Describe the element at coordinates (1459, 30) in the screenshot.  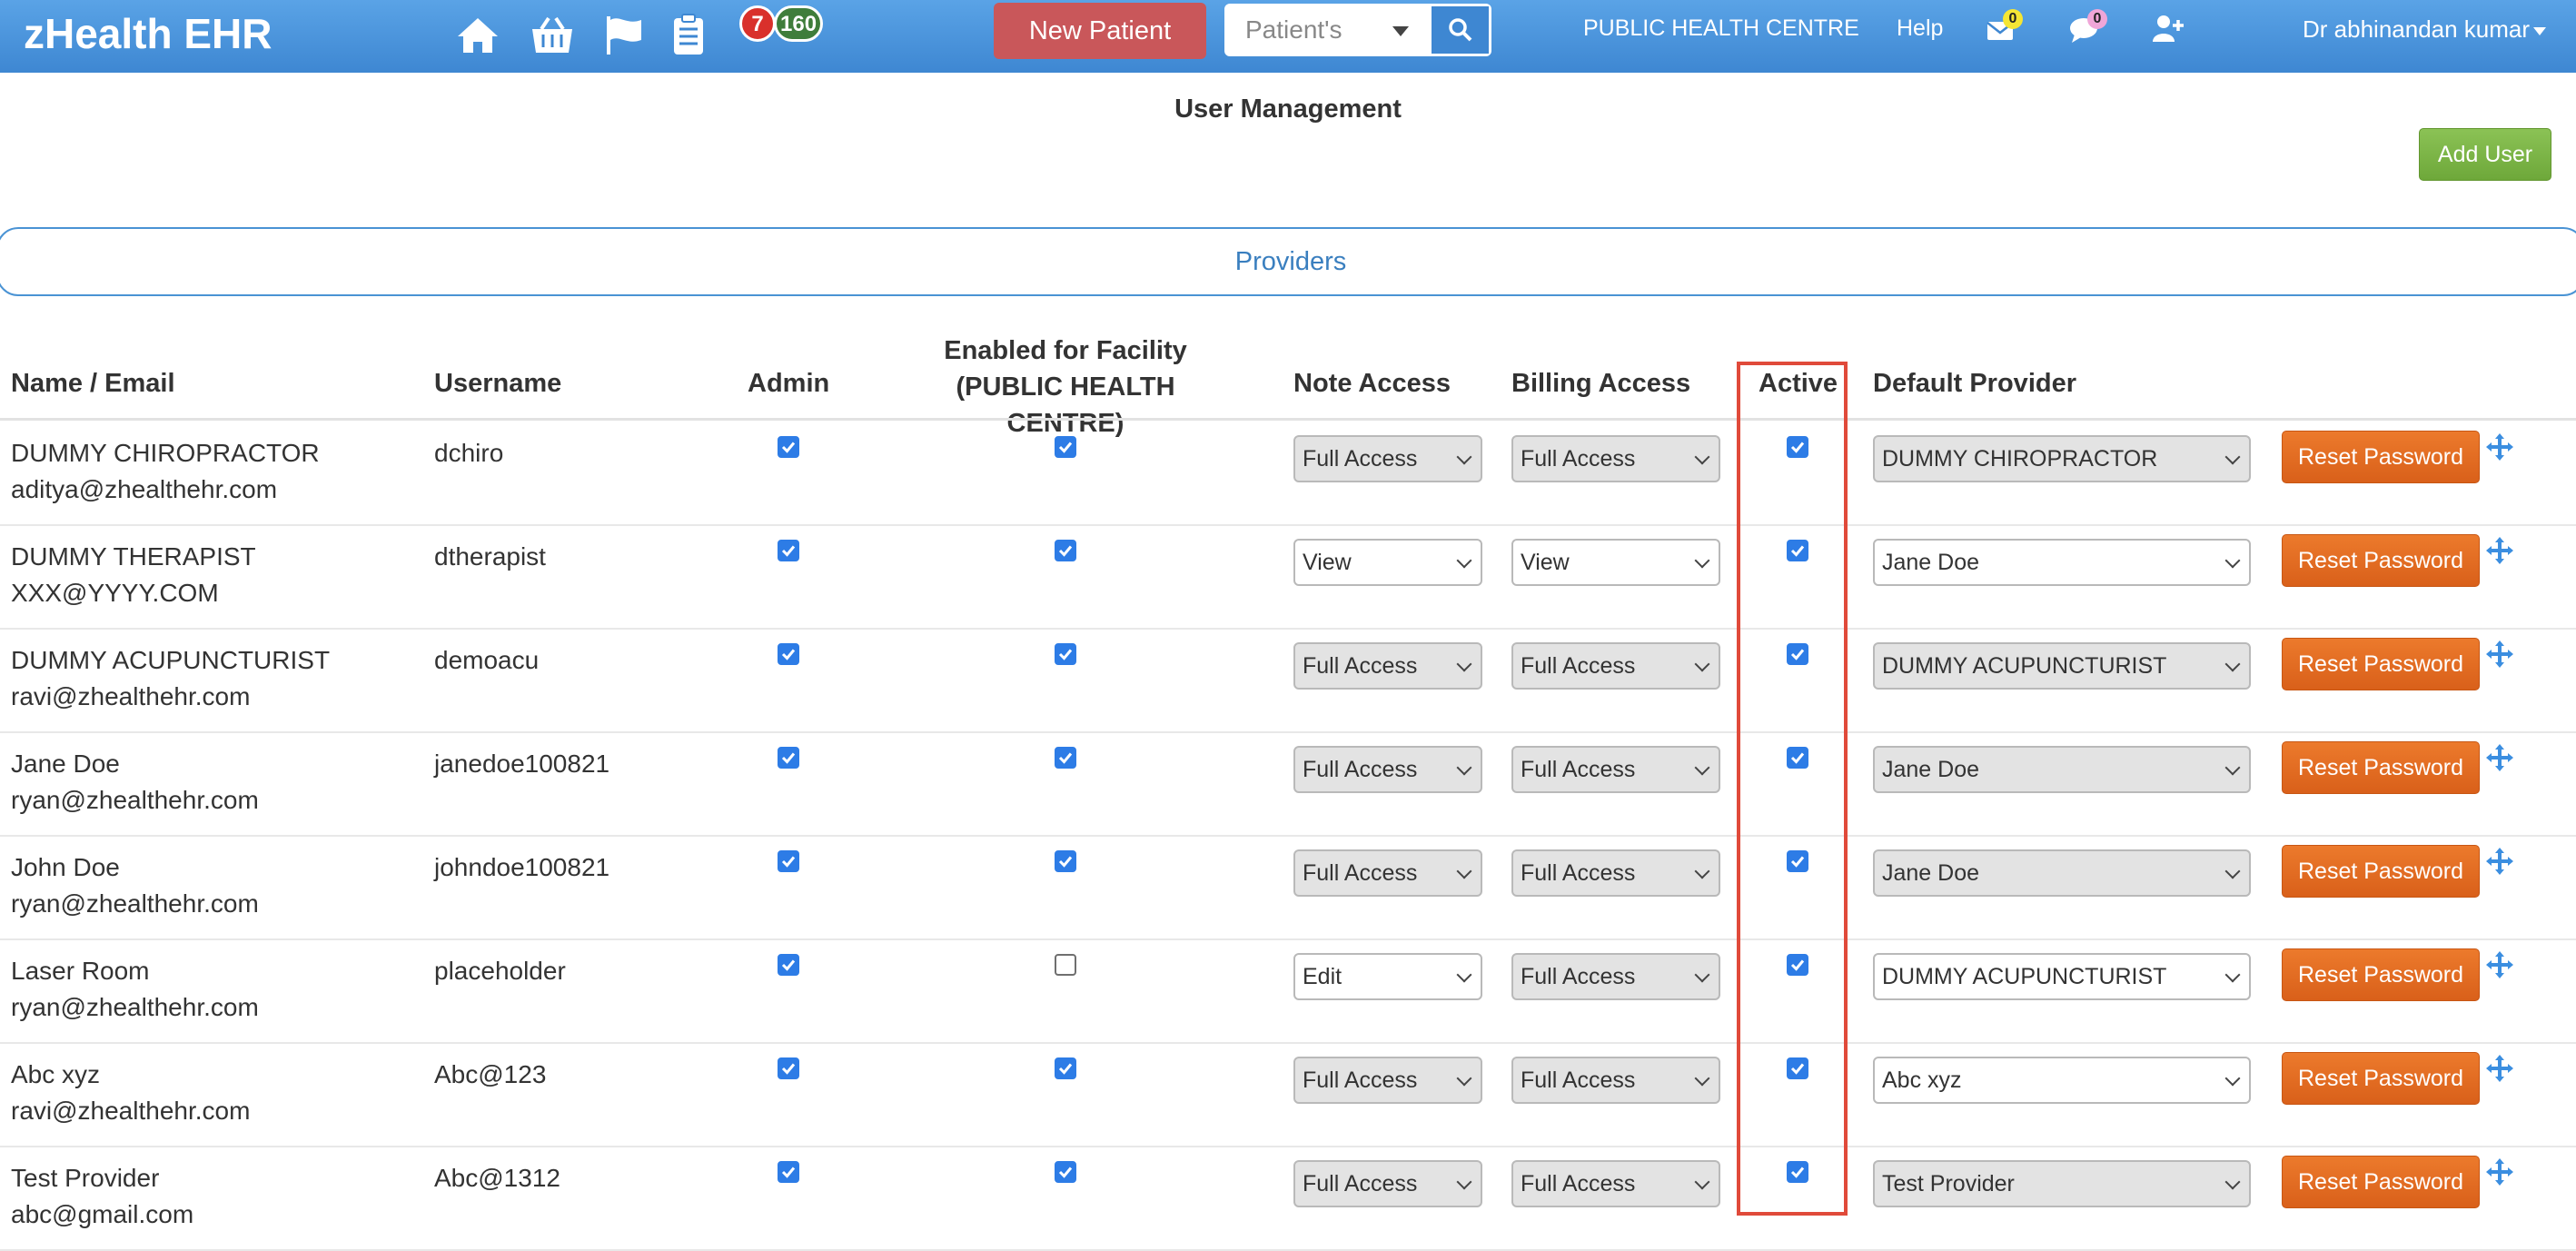
I see `search-button` at that location.